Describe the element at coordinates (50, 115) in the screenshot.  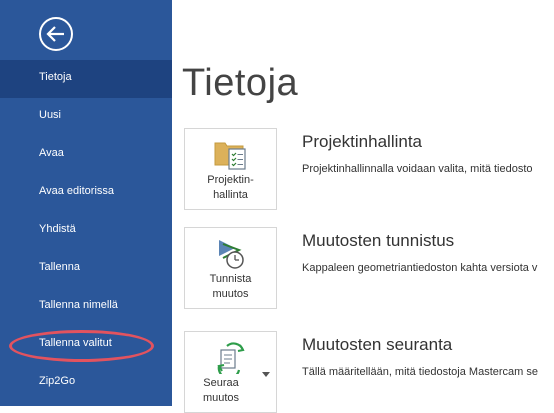
I see `nav-item-label: Uusi` at that location.